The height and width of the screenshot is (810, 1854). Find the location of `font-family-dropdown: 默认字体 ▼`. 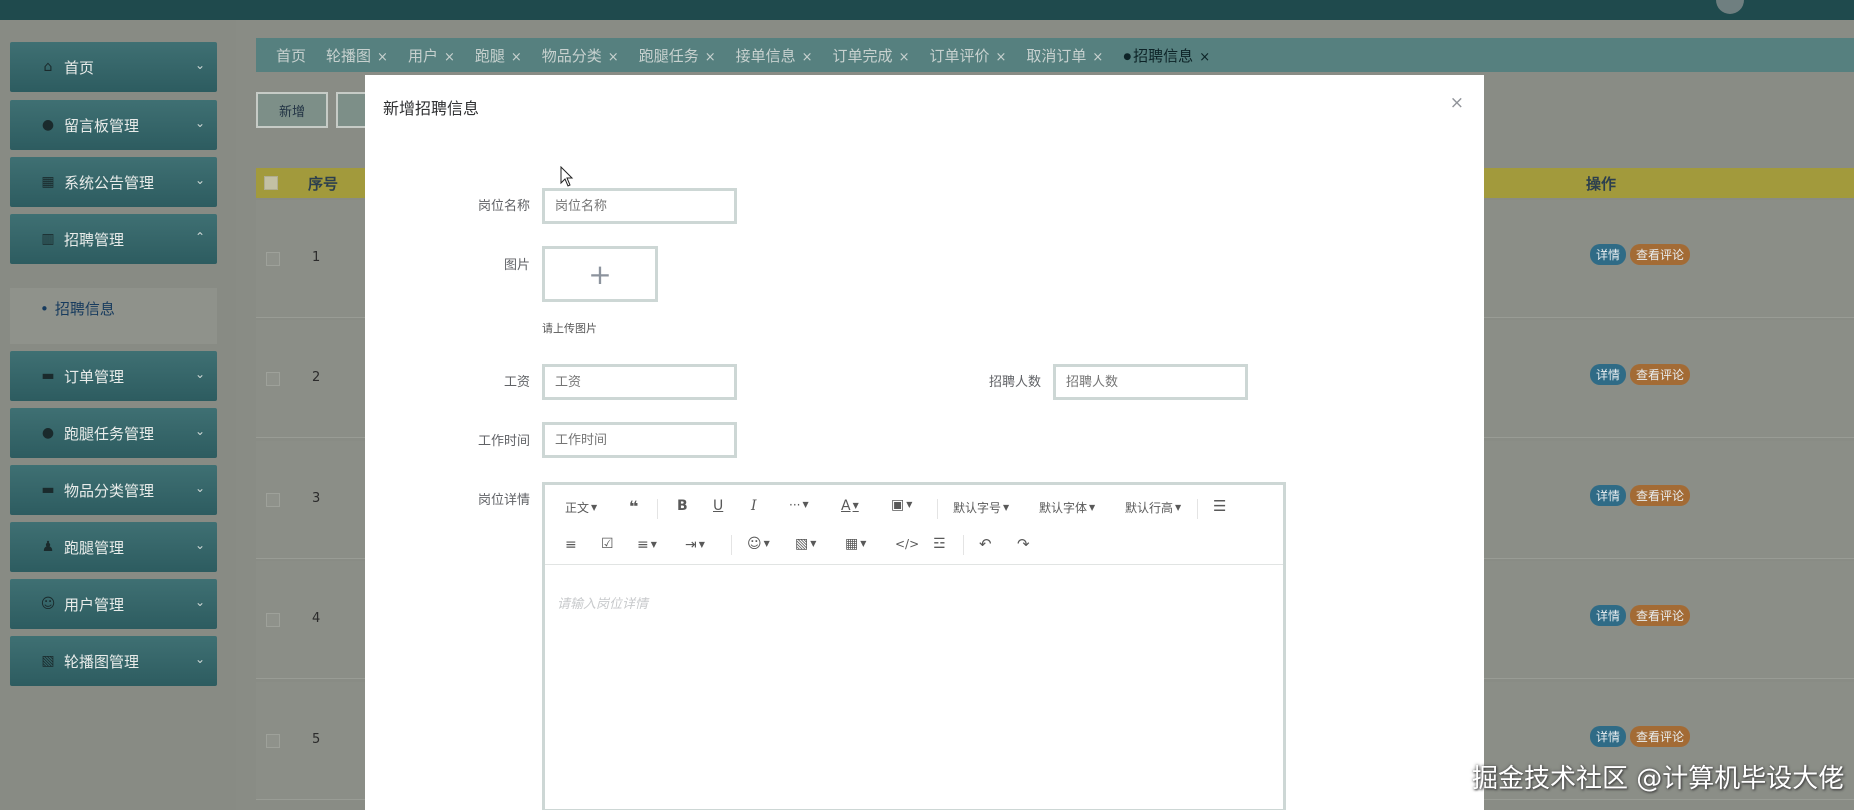

font-family-dropdown: 默认字体 ▼ is located at coordinates (1067, 507).